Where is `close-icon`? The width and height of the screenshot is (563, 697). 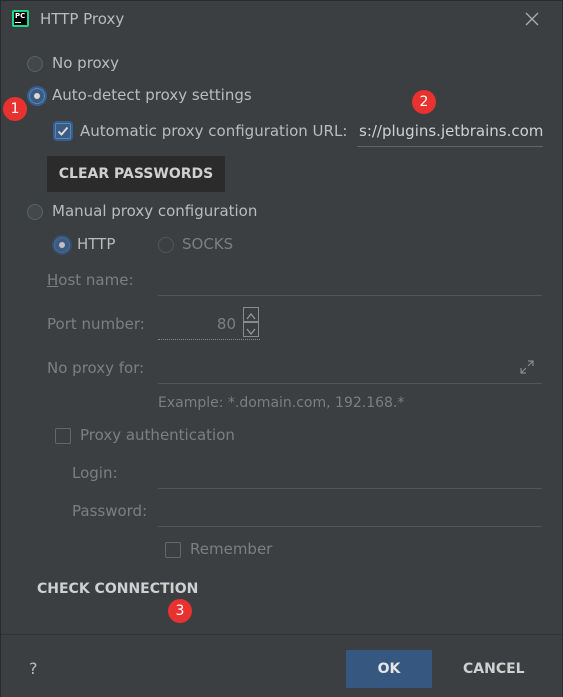 close-icon is located at coordinates (532, 18).